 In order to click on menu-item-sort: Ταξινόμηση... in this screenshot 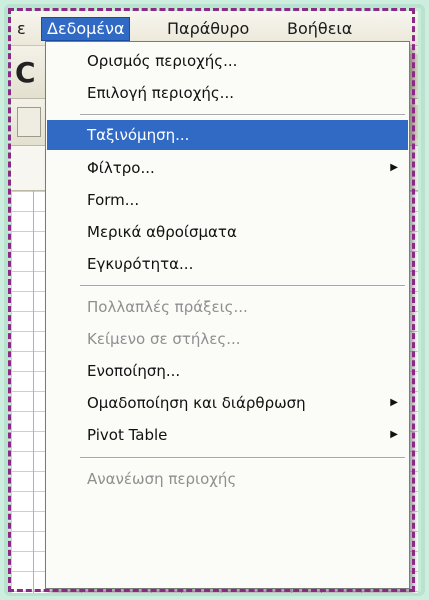, I will do `click(227, 135)`.